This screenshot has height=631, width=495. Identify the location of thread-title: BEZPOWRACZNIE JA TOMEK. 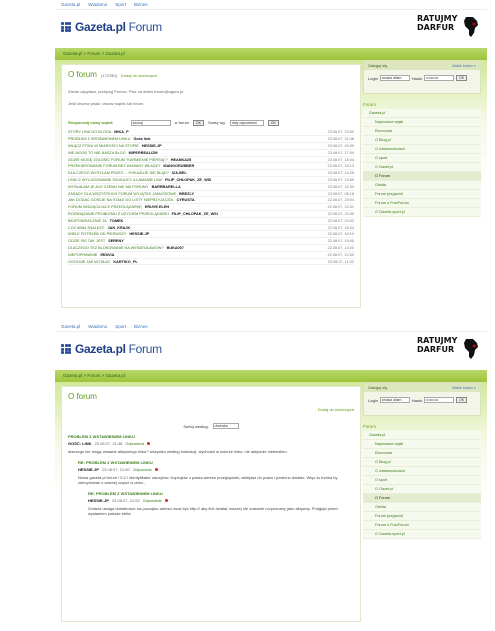
(194, 221).